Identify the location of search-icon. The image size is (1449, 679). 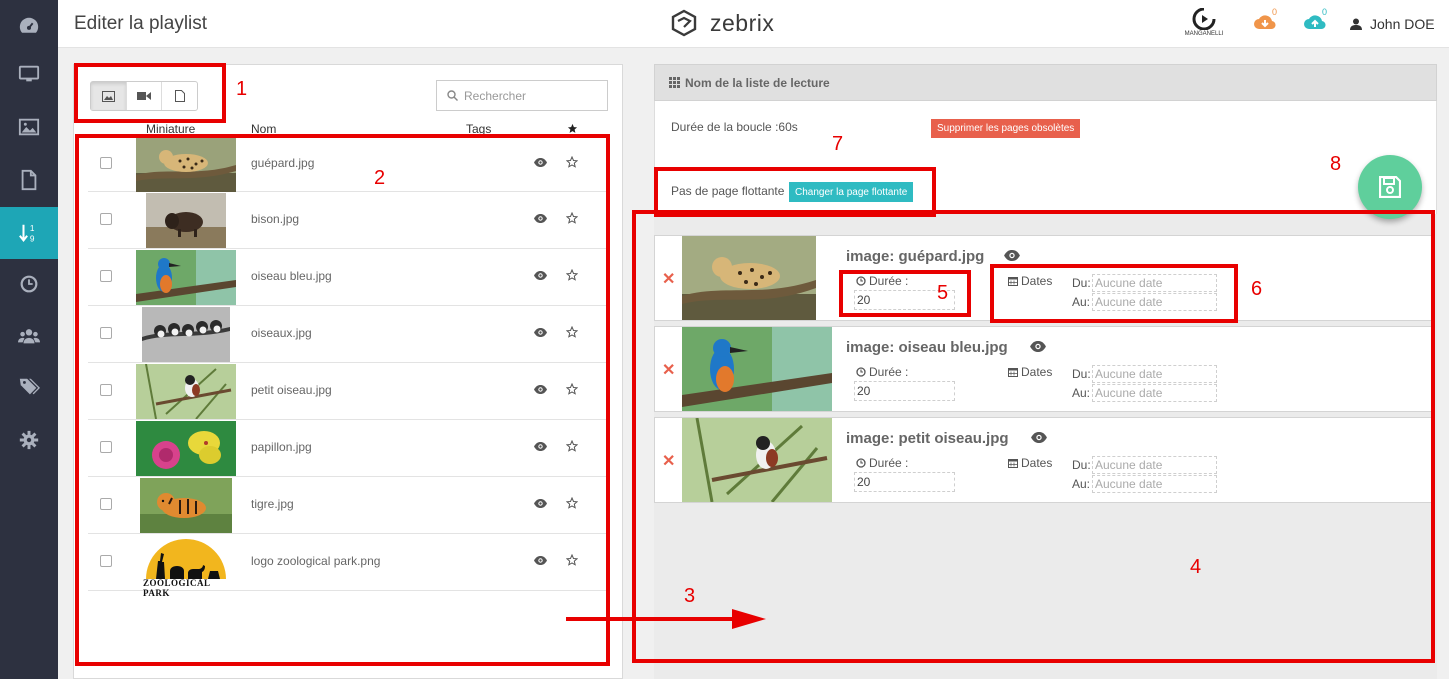
(452, 95).